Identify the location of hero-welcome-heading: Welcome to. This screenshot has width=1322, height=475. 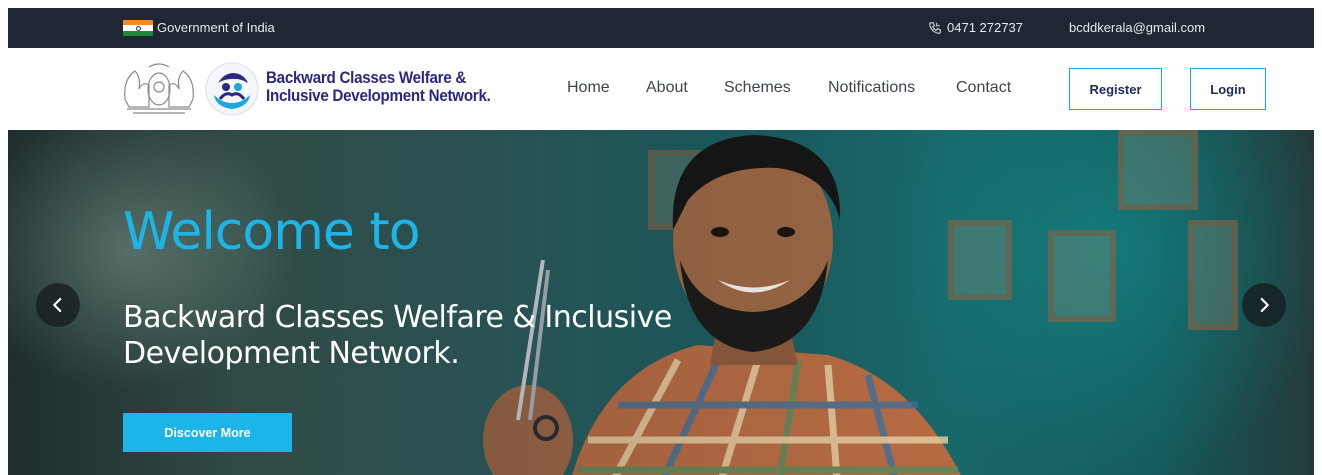
(272, 232).